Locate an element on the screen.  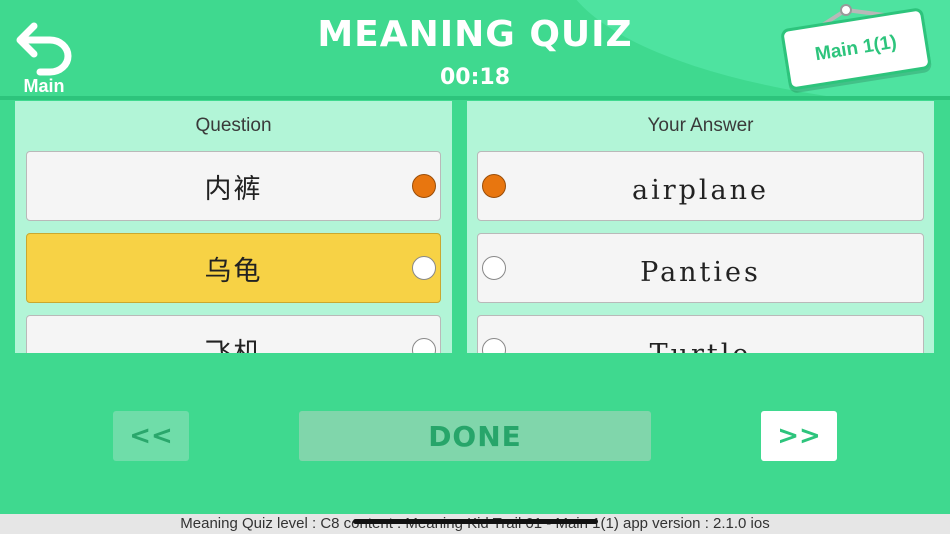
home-indicator is located at coordinates (475, 521).